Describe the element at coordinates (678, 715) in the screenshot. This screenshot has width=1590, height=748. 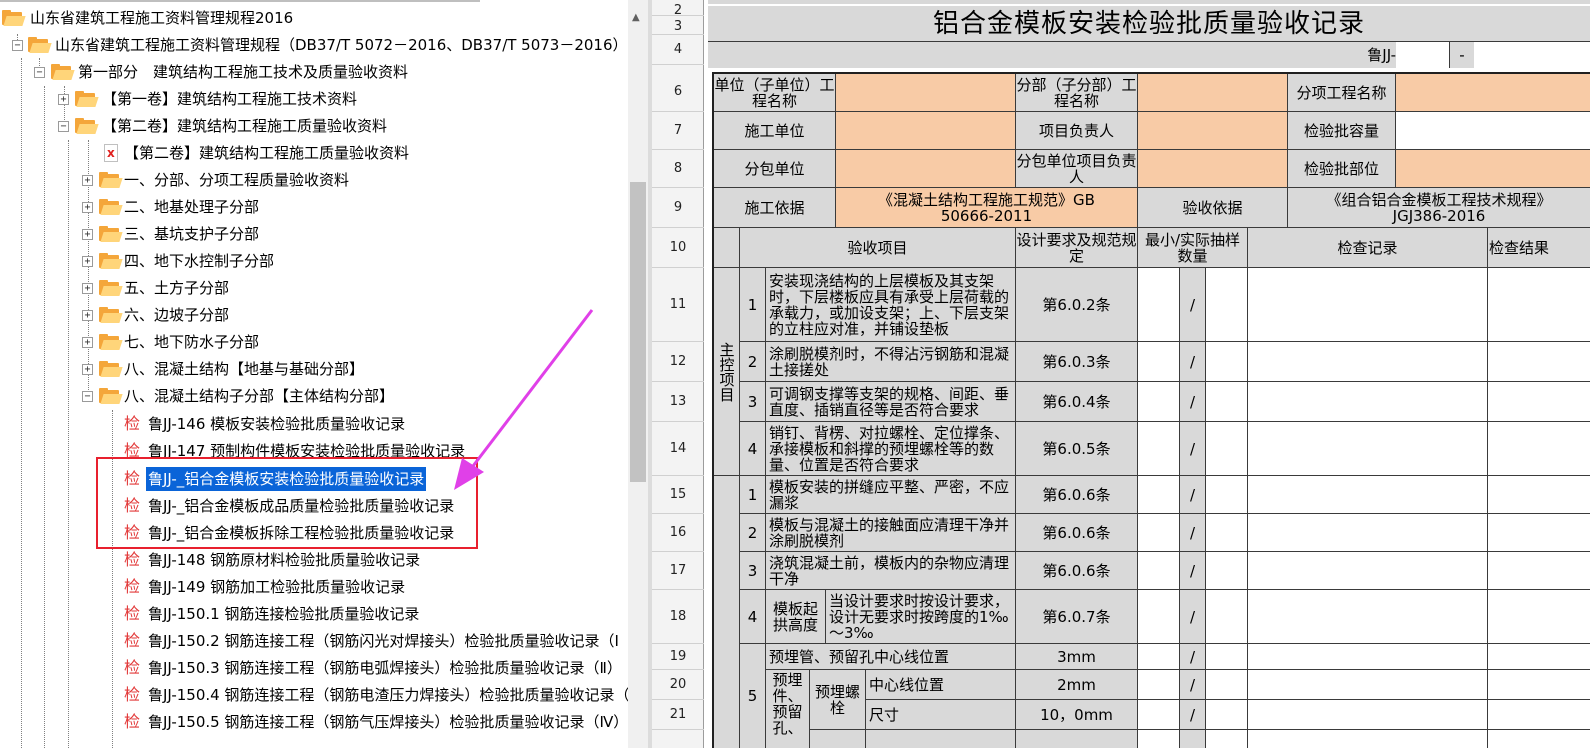
I see `row-number: 21` at that location.